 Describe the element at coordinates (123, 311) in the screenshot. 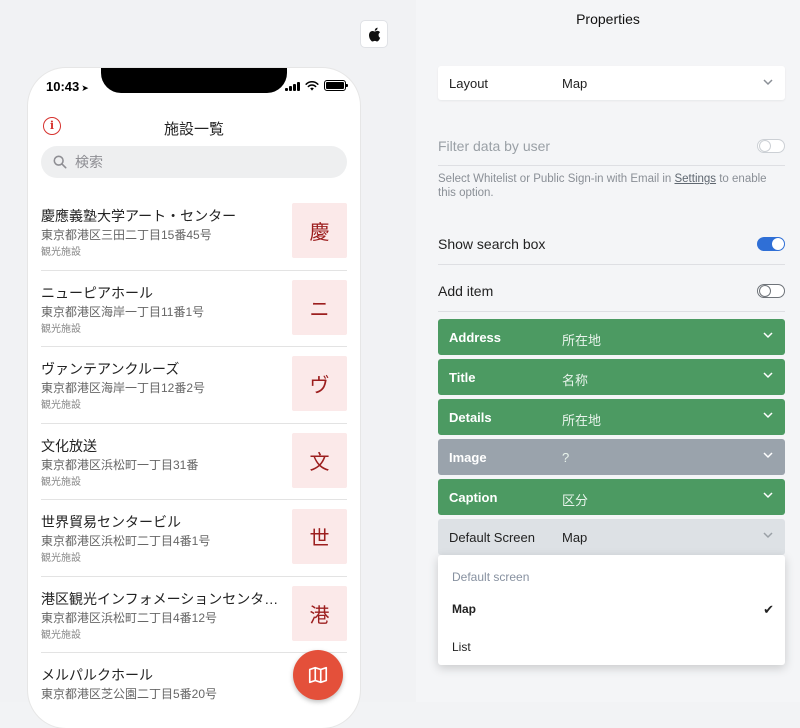

I see `item-address: 東京都港区海岸一丁目11番1号` at that location.